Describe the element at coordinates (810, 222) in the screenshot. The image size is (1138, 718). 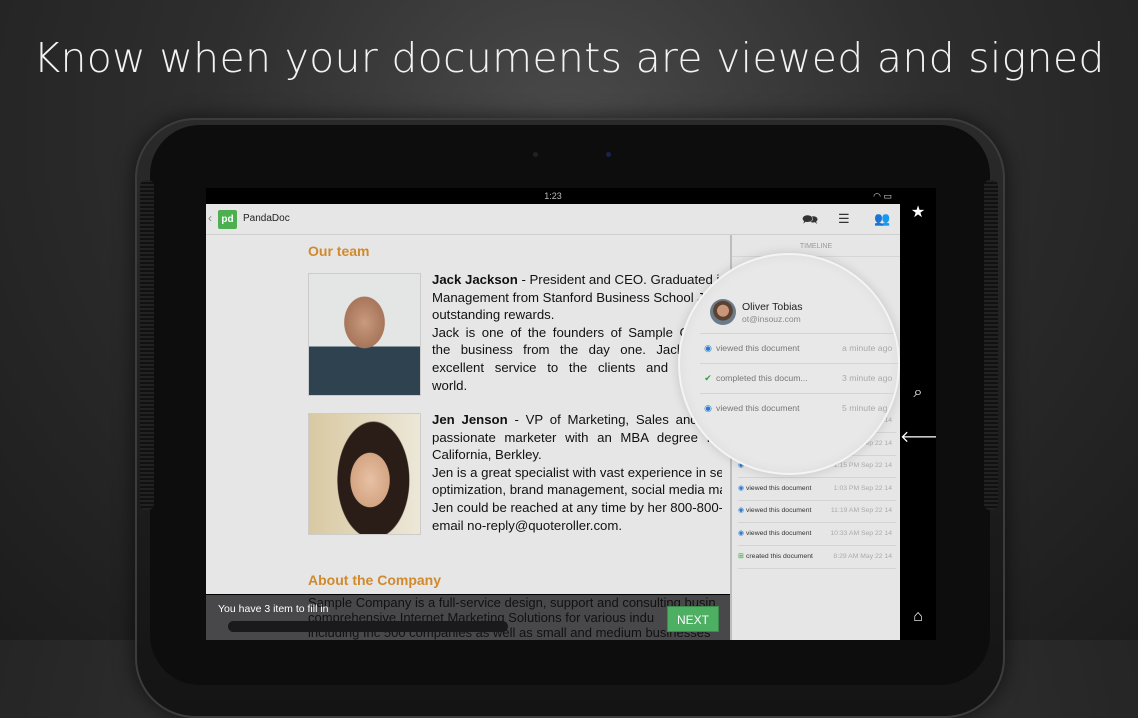
I see `comments-icon: 🗪` at that location.